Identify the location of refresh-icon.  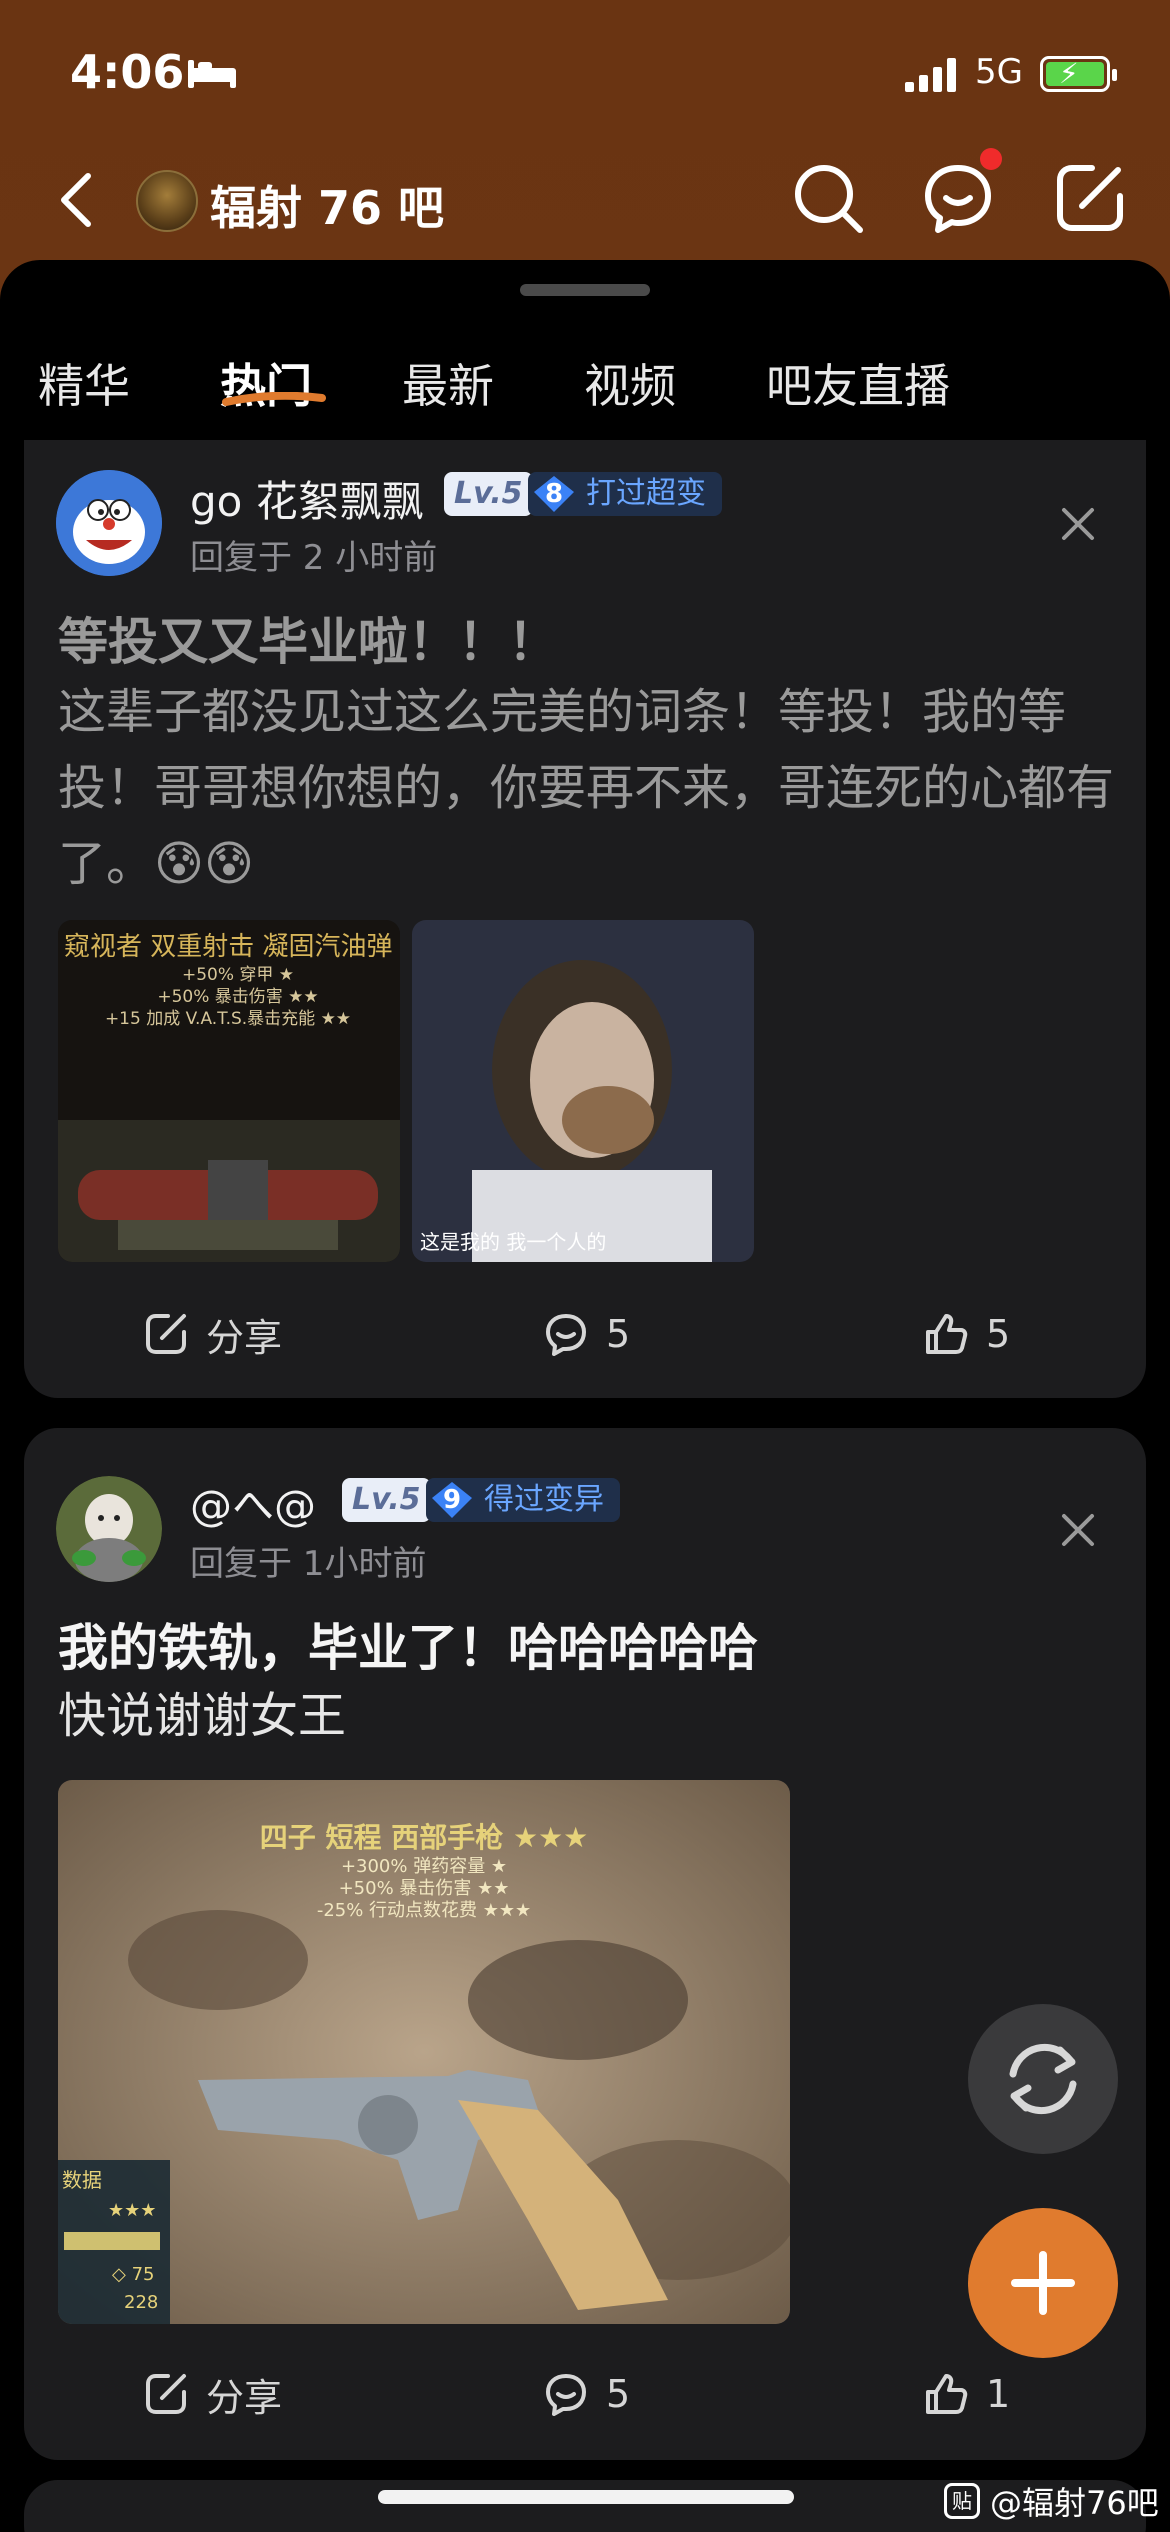
(1043, 2079).